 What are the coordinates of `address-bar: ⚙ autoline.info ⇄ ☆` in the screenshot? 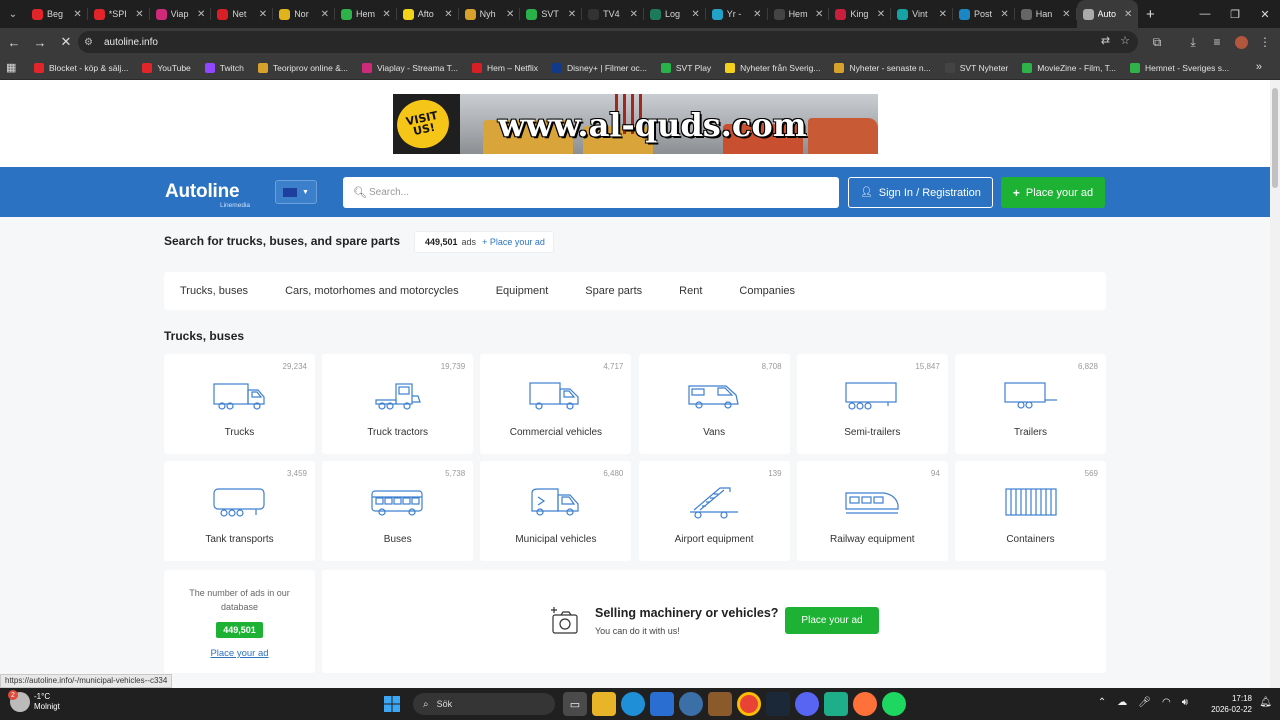 It's located at (608, 42).